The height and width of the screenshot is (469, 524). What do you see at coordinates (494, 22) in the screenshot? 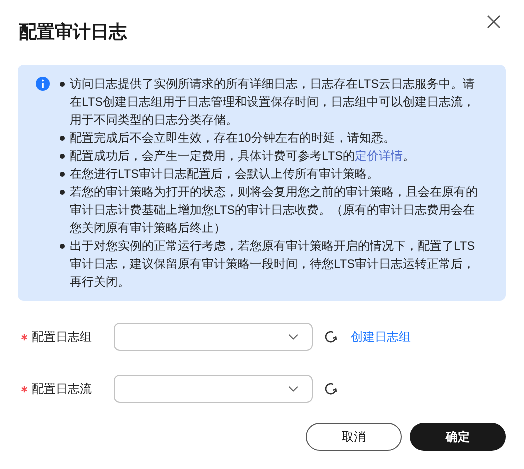
I see `close-icon` at bounding box center [494, 22].